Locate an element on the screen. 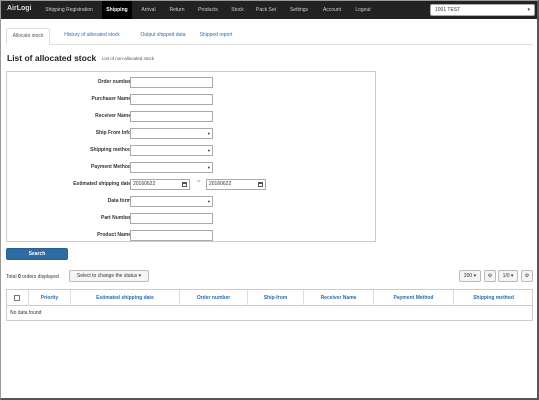  search-button: Search is located at coordinates (37, 254).